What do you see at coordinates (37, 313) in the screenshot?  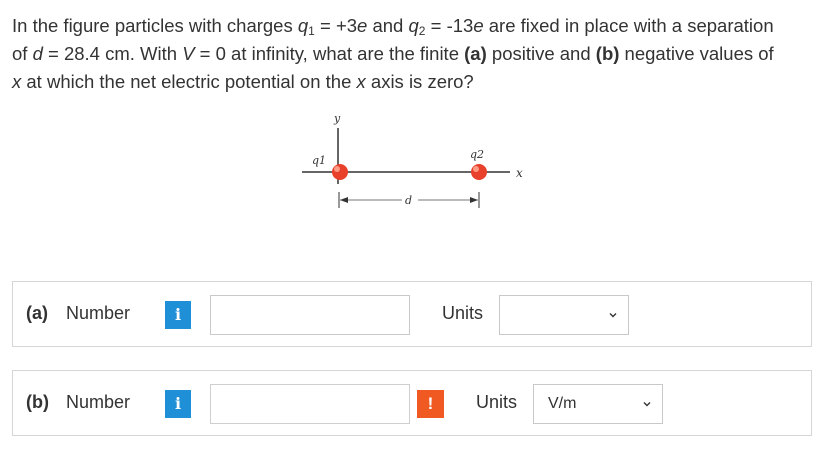 I see `part-label-a: (a)` at bounding box center [37, 313].